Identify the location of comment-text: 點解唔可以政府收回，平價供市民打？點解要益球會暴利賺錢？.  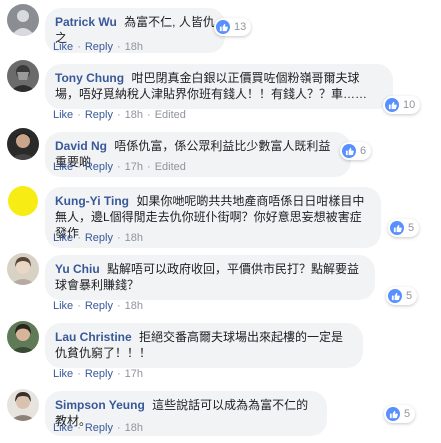
(207, 277).